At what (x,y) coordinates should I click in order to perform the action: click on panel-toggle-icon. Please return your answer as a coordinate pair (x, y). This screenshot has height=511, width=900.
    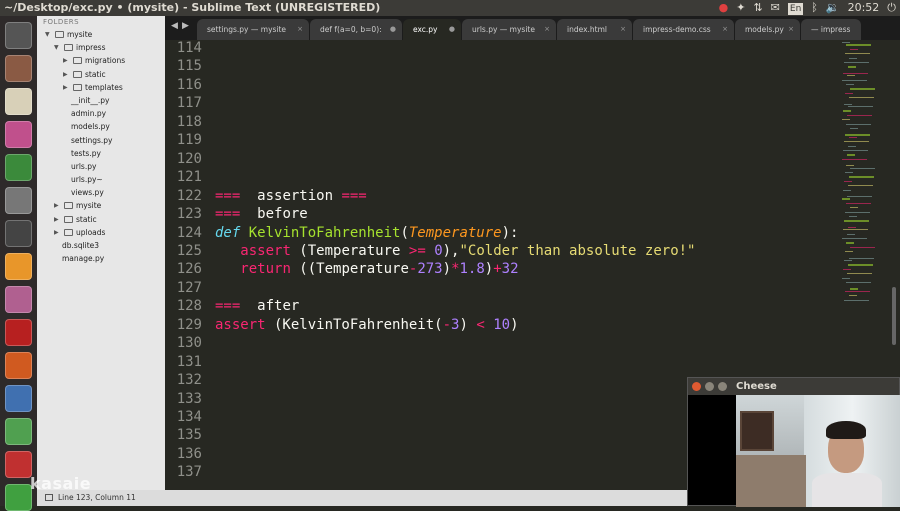
    Looking at the image, I should click on (49, 497).